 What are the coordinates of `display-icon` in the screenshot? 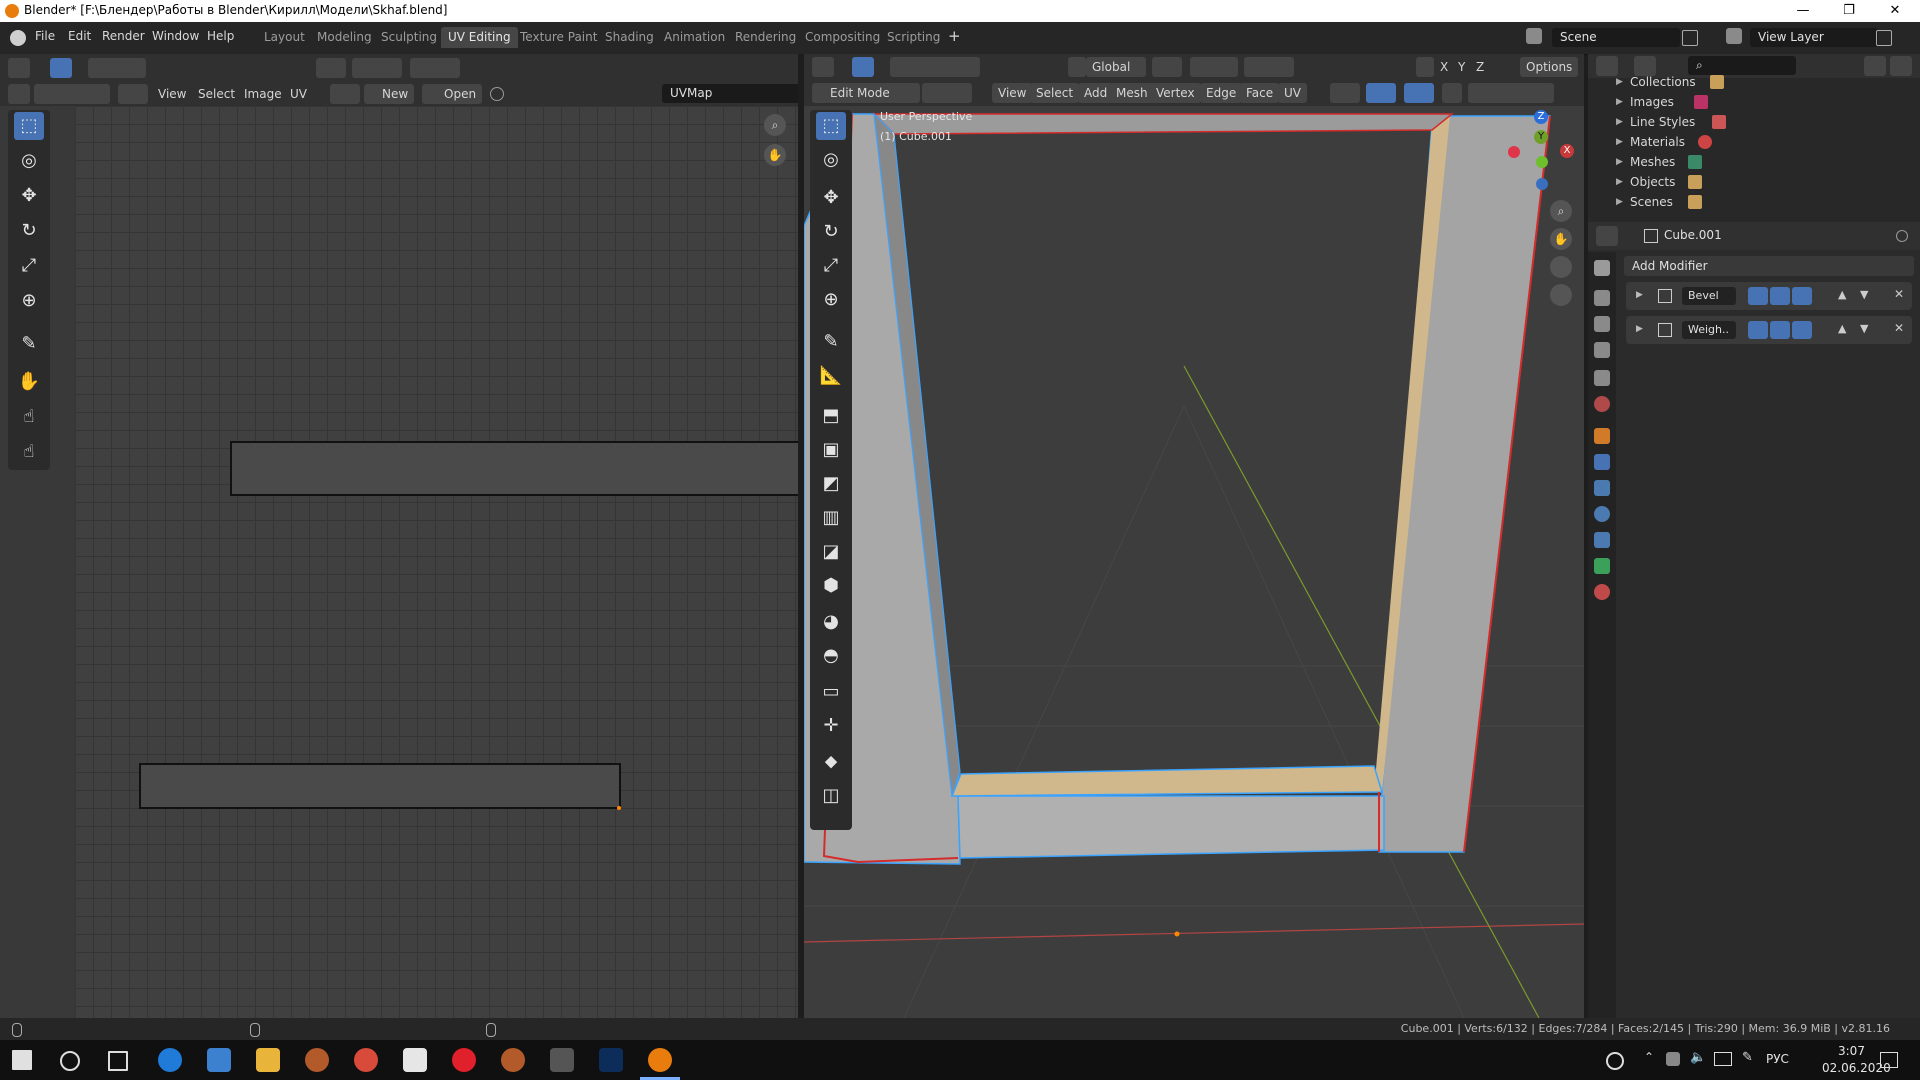 It's located at (1723, 1059).